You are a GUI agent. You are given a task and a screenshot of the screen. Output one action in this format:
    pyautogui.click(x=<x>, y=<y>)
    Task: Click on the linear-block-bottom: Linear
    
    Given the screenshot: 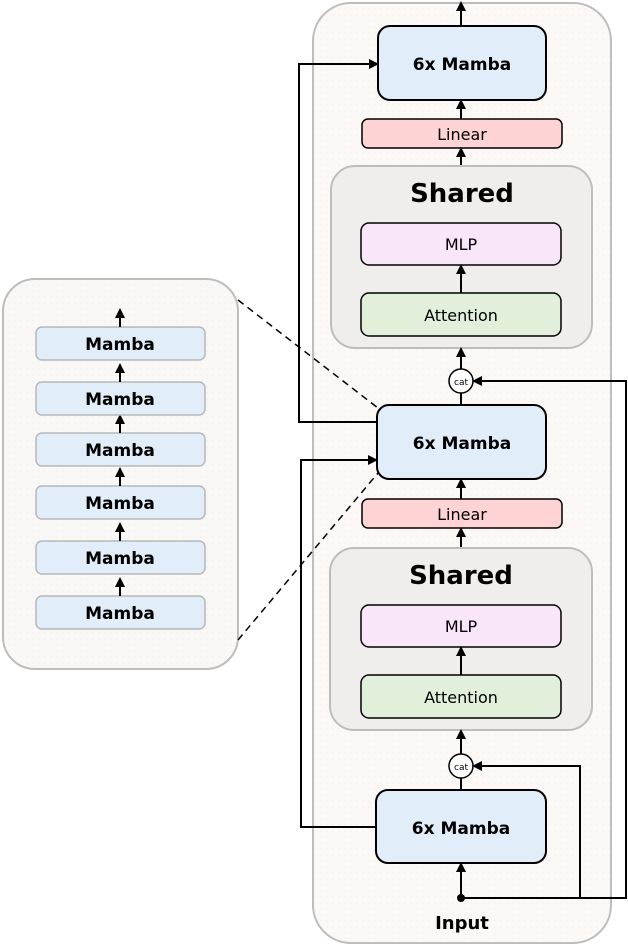 What is the action you would take?
    pyautogui.click(x=462, y=513)
    